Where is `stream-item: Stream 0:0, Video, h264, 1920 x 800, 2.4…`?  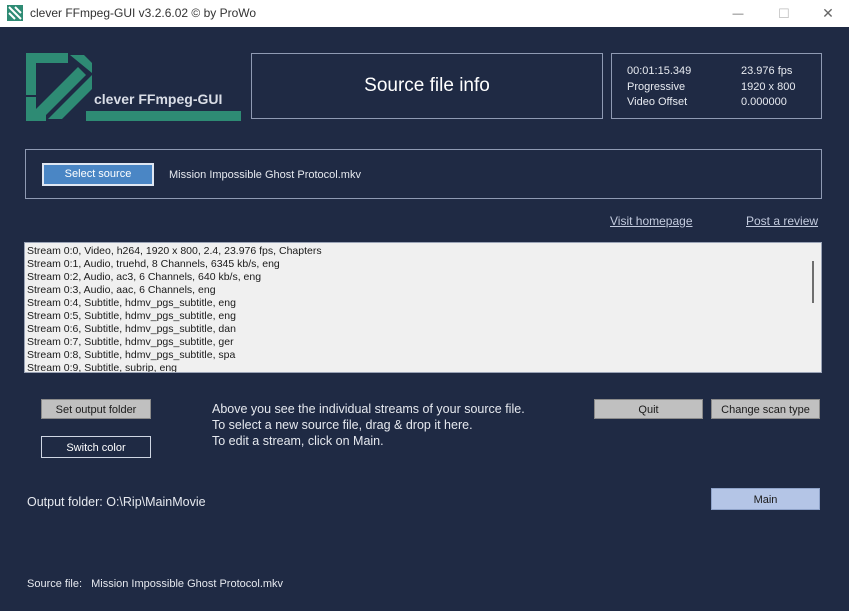
stream-item: Stream 0:0, Video, h264, 1920 x 800, 2.4… is located at coordinates (424, 251).